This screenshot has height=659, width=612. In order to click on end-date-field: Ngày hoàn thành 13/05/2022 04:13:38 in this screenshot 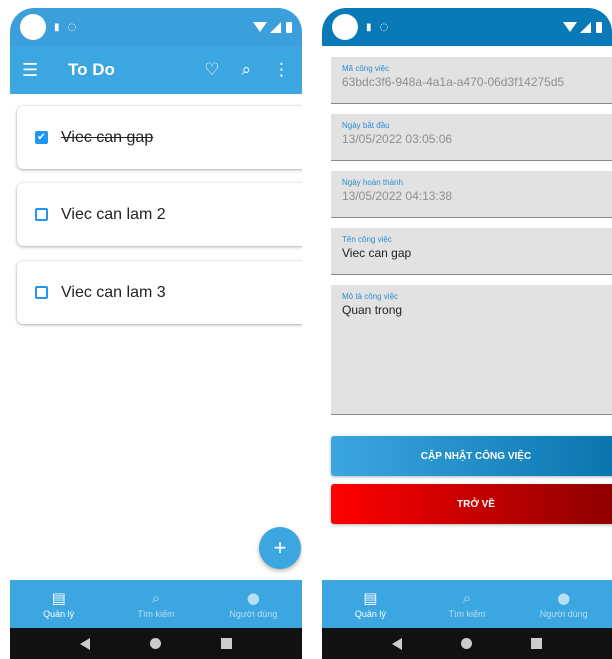, I will do `click(471, 194)`.